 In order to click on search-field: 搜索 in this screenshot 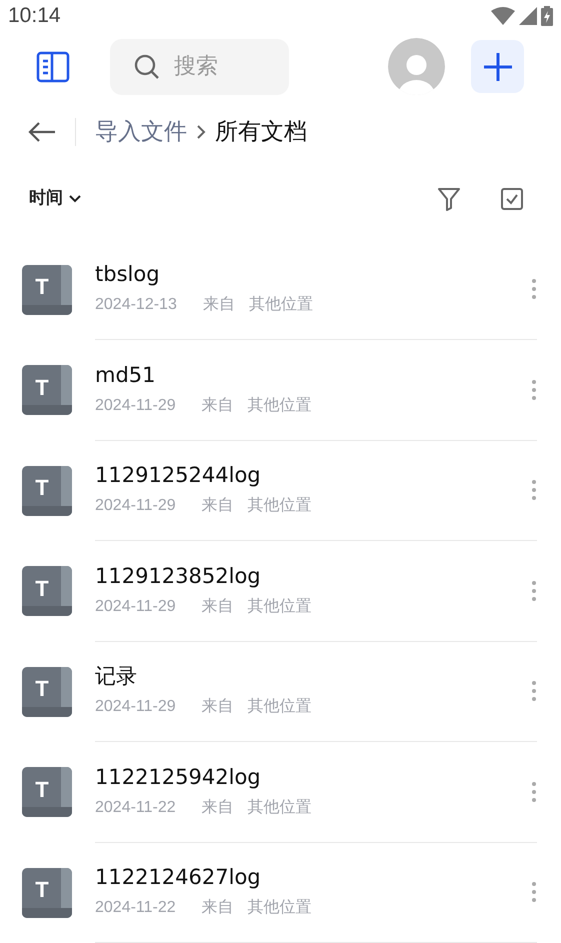, I will do `click(219, 67)`.